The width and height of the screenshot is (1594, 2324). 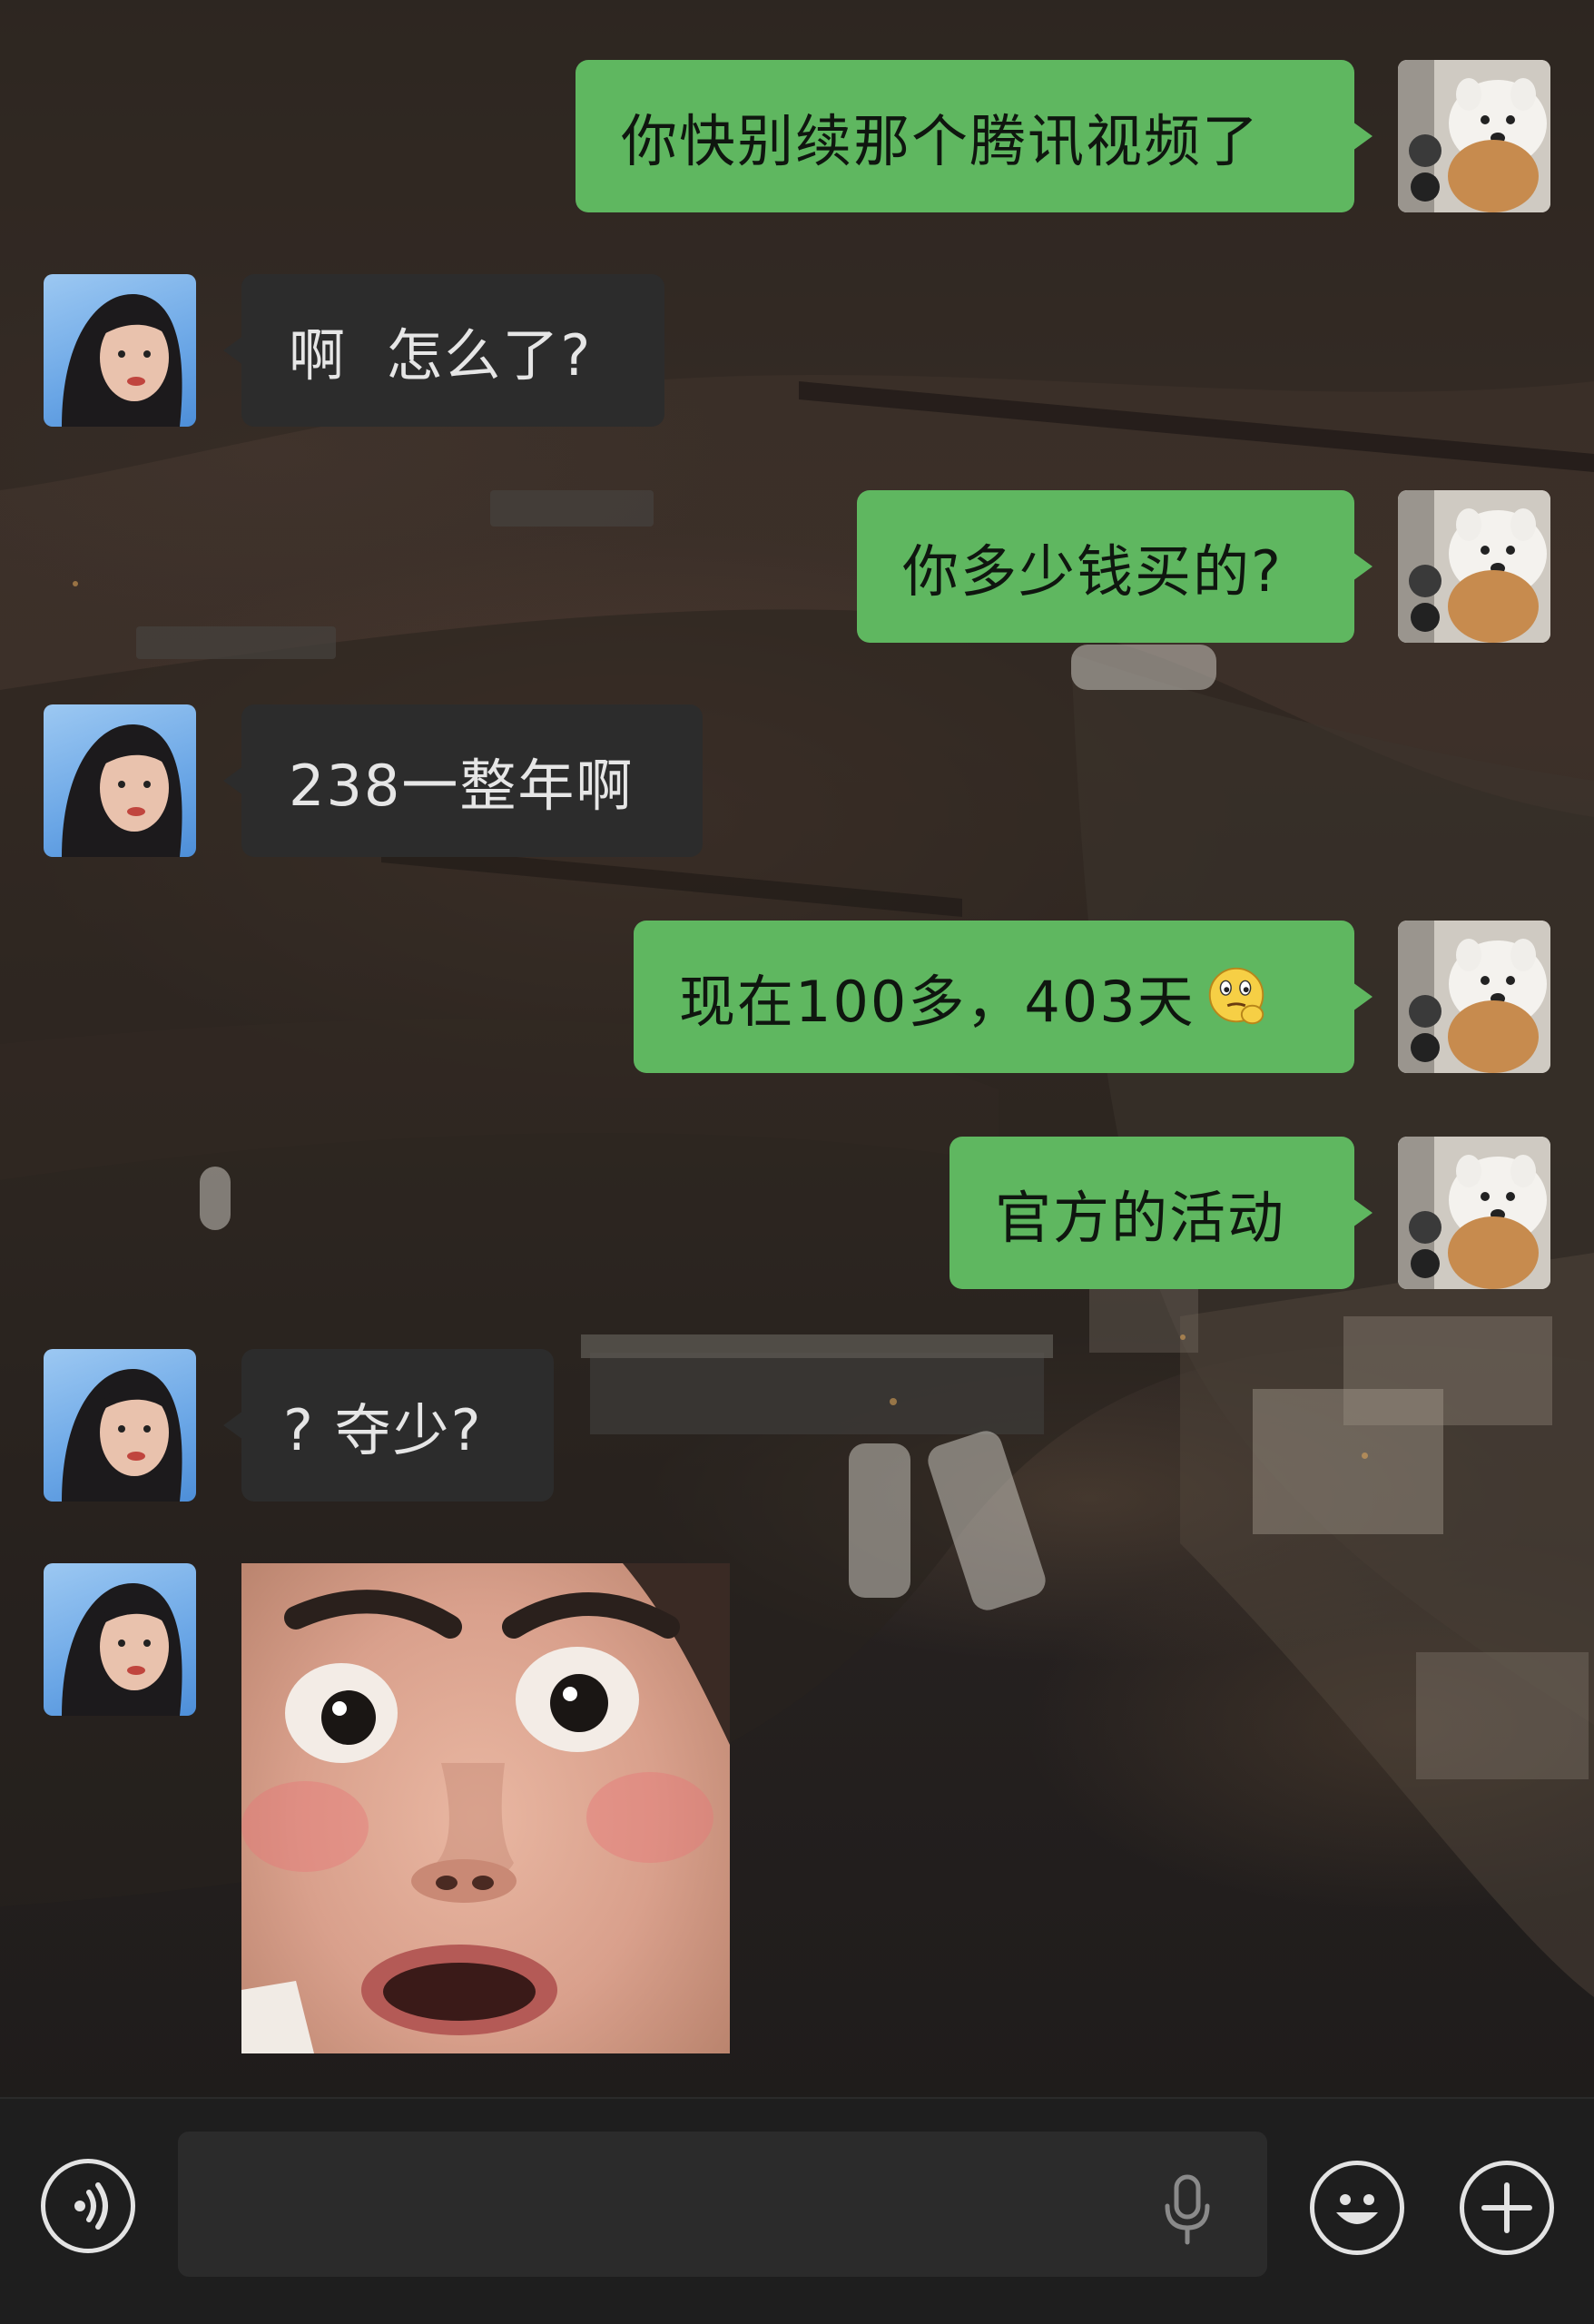 I want to click on message-bubble-sent: 你多少钱买的?, so click(x=1106, y=566).